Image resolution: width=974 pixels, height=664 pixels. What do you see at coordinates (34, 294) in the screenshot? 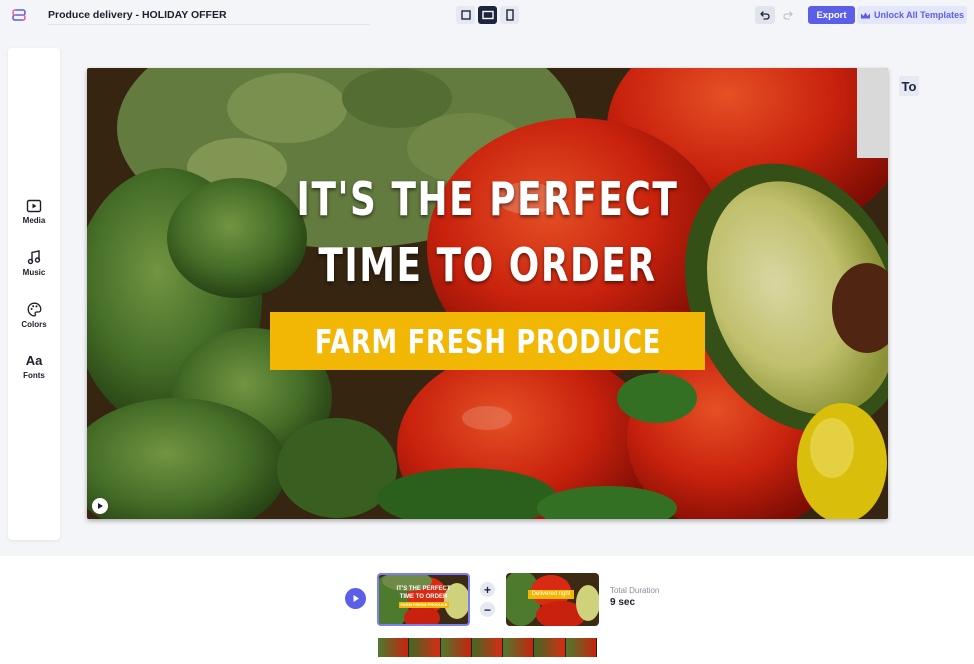
I see `left-sidebar: Media Music Colors Aa Fonts` at bounding box center [34, 294].